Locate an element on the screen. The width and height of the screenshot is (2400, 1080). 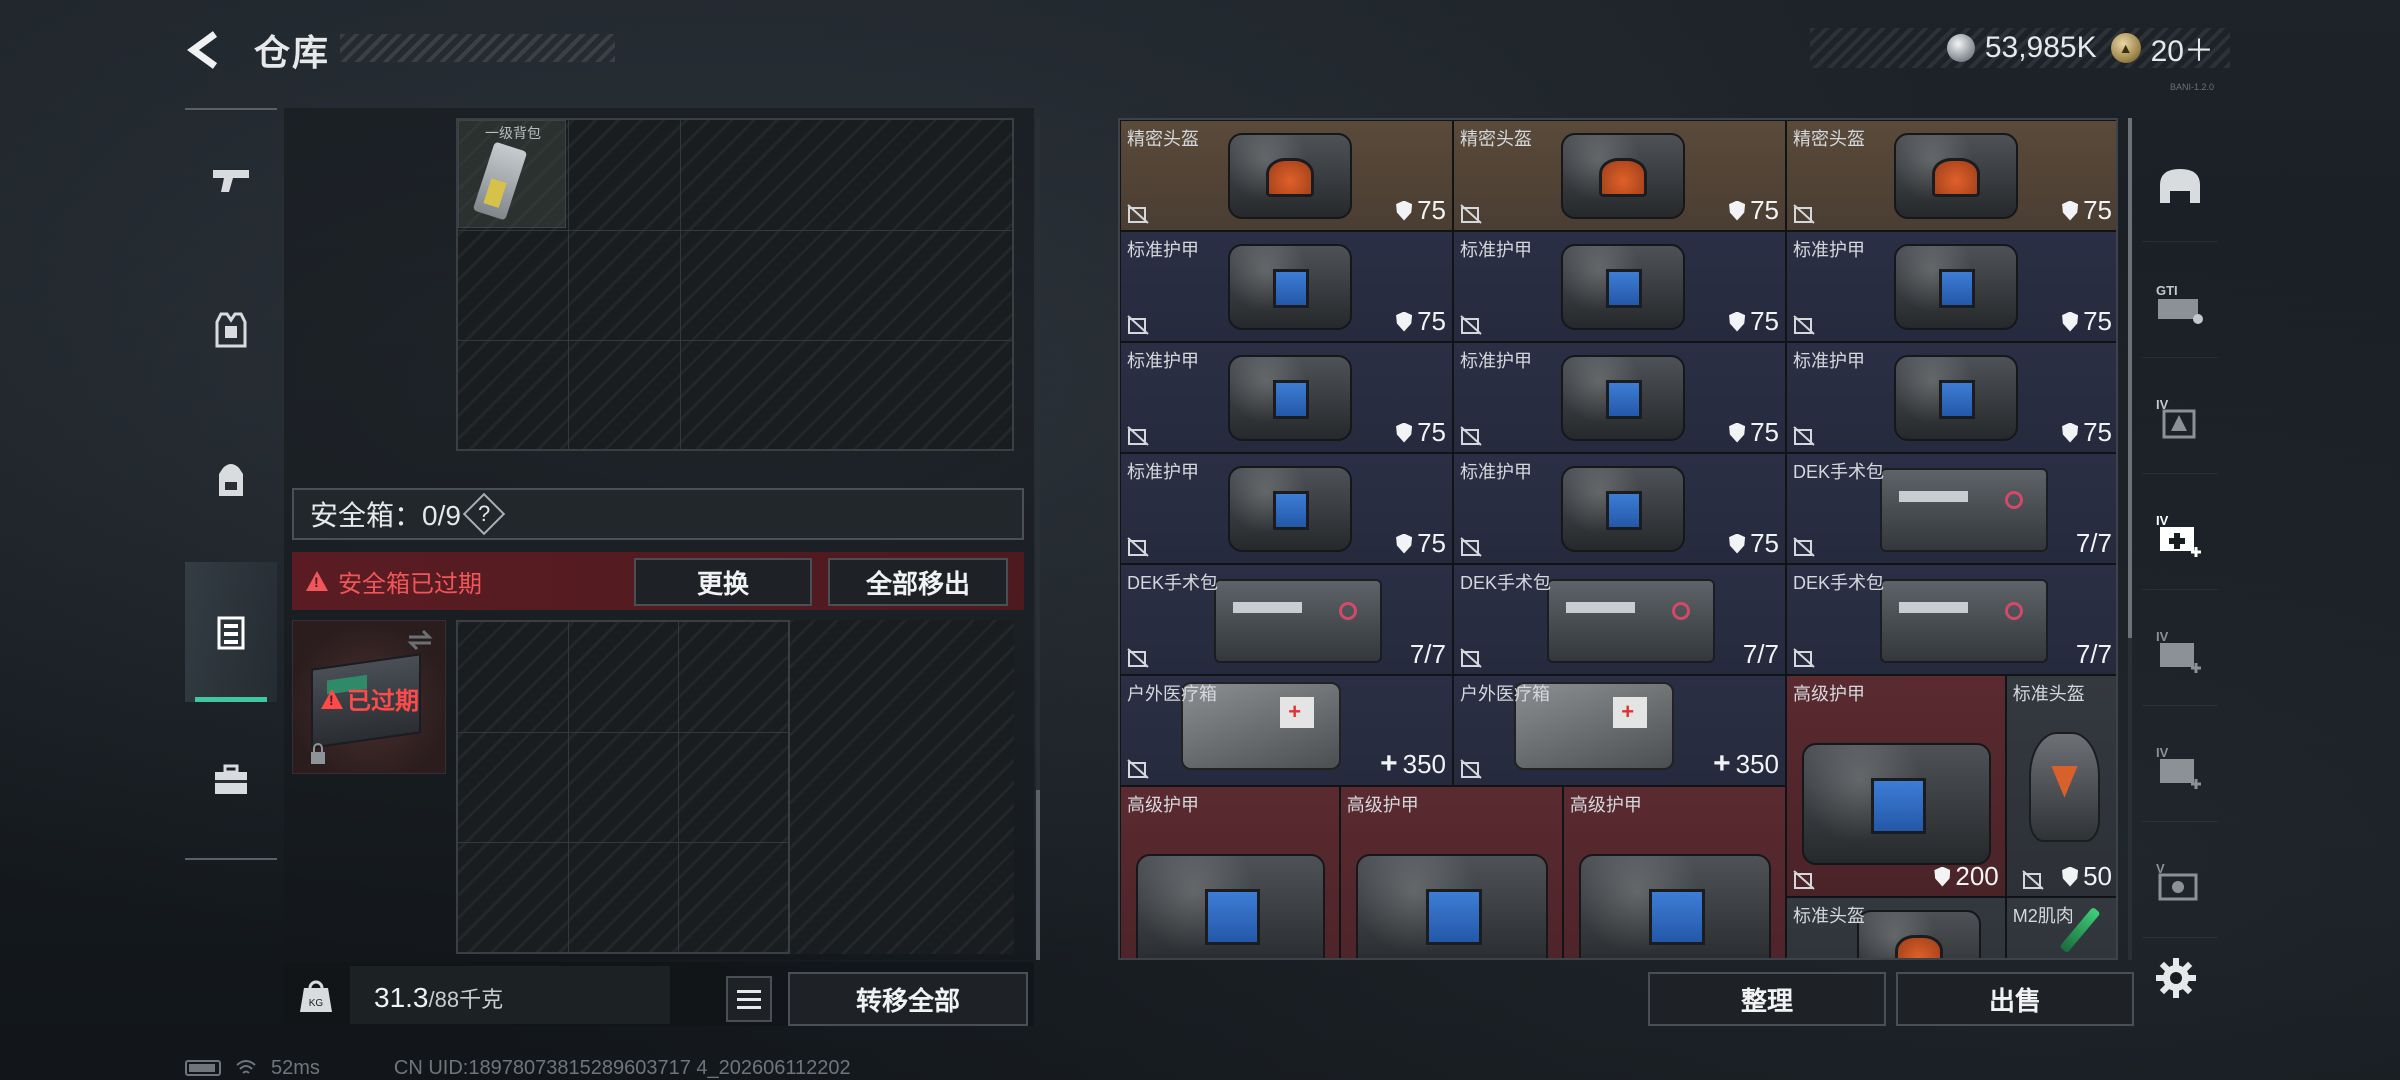
tab-backpack is located at coordinates (231, 480).